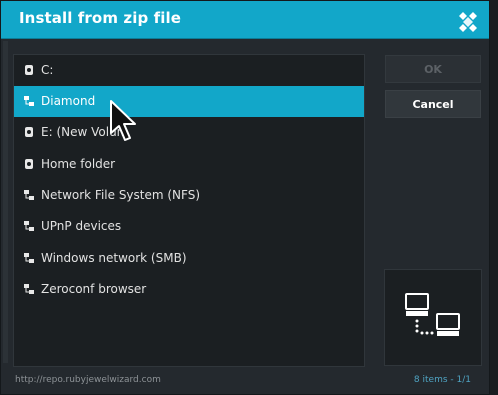 The height and width of the screenshot is (395, 498). I want to click on list-item-label: Windows network (SMB), so click(114, 258).